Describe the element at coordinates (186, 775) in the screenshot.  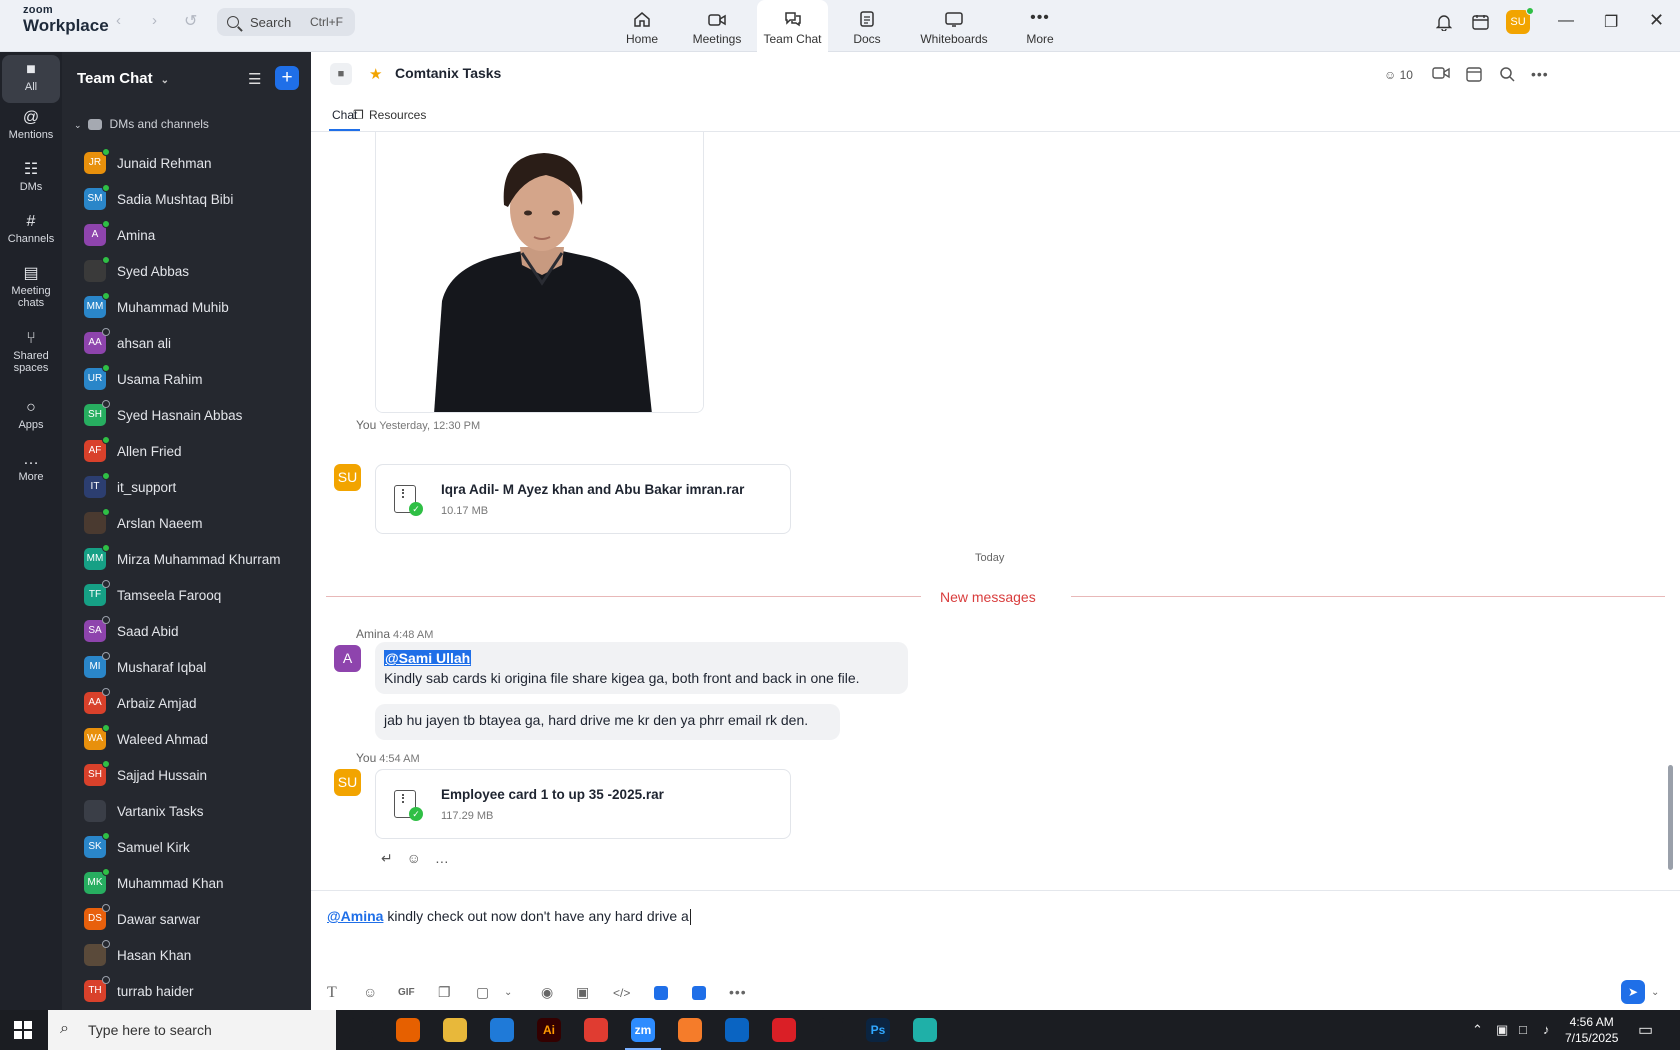
I see `sidebar-conversation-item: SH Sajjad Hussain` at that location.